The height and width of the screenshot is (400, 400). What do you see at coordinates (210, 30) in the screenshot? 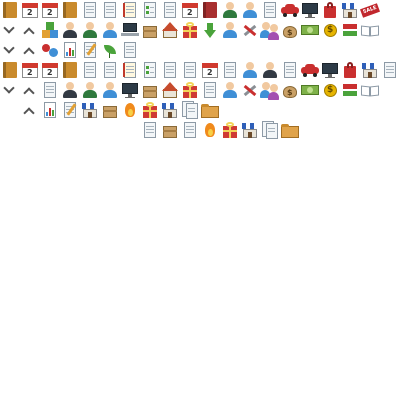
I see `download-arrow-icon` at bounding box center [210, 30].